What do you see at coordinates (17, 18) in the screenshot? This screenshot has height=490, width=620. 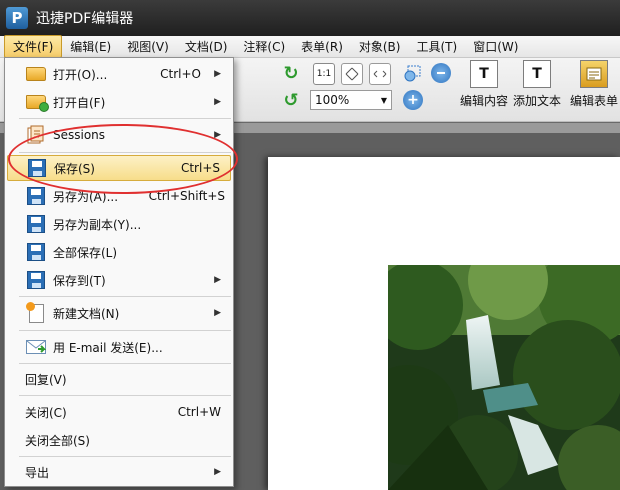 I see `app-logo: P` at bounding box center [17, 18].